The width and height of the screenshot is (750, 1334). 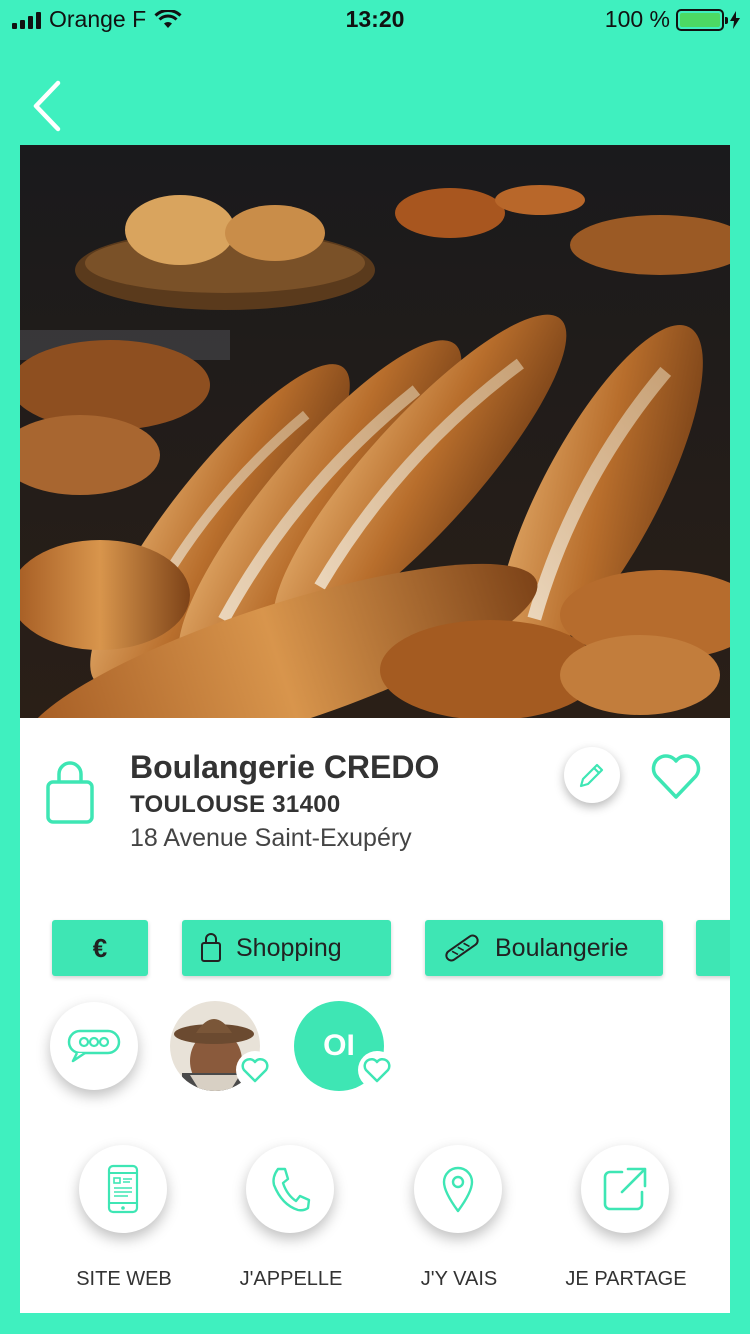 I want to click on share-label: JE PARTAGE, so click(x=626, y=1279).